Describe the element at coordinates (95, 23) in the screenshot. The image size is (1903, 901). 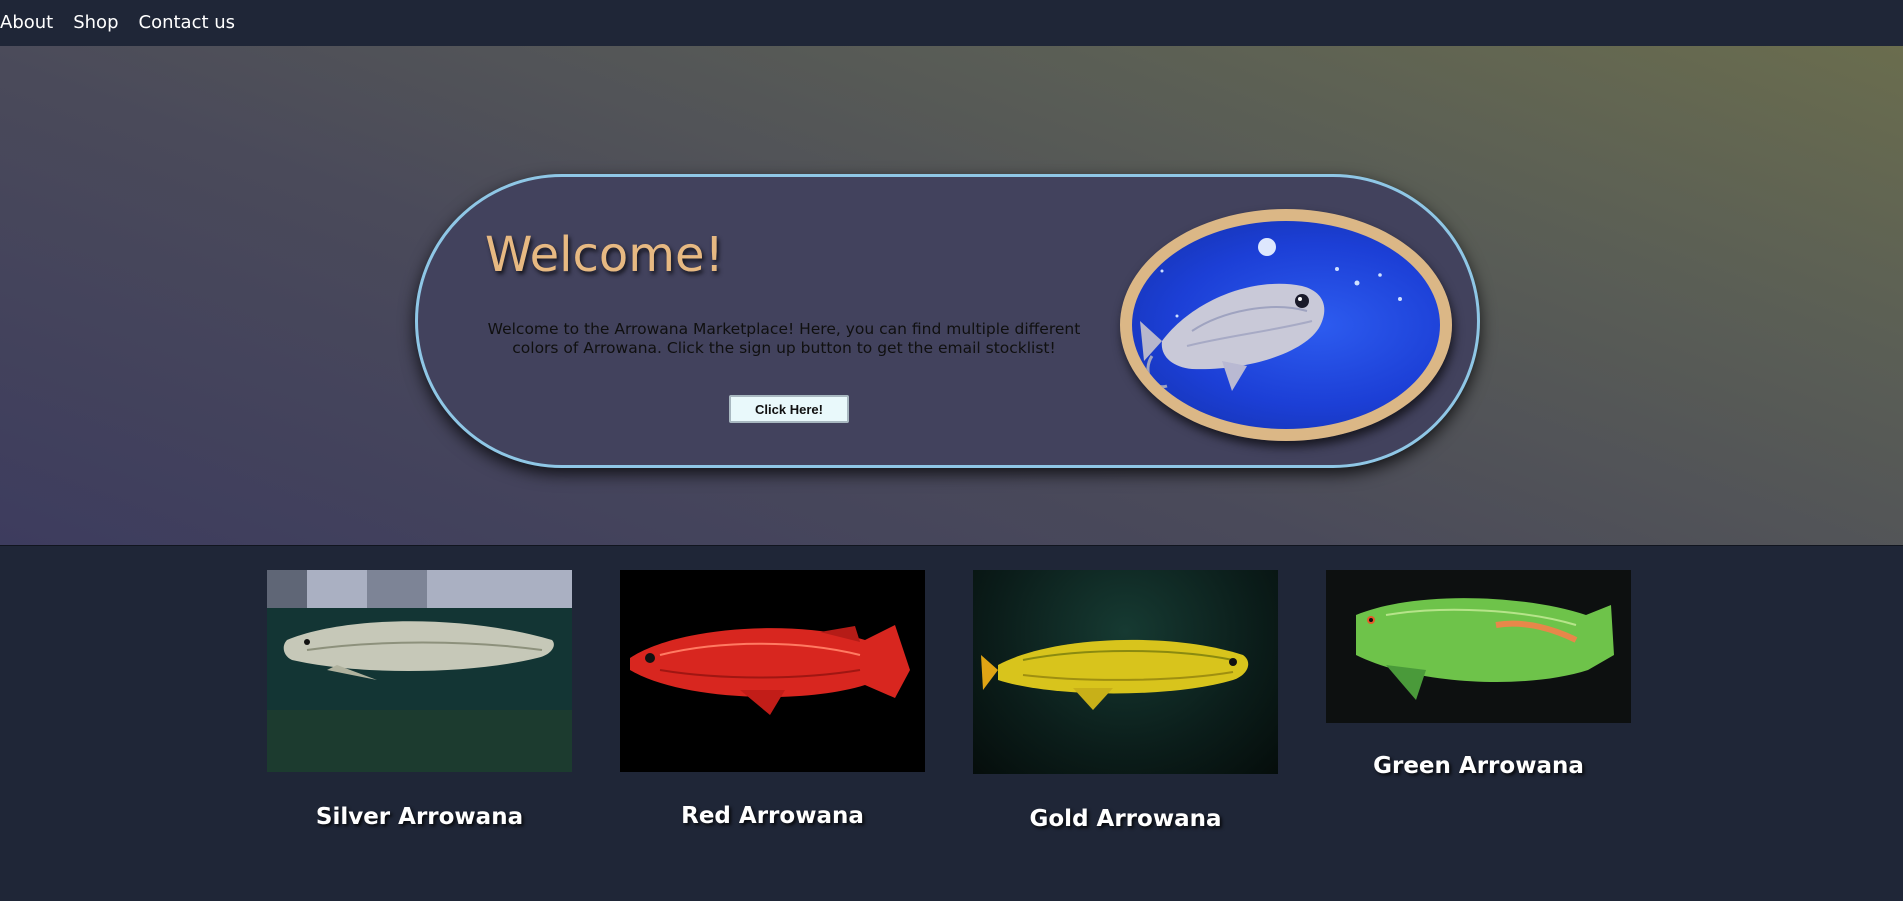
I see `nav-link-shop: Shop` at that location.